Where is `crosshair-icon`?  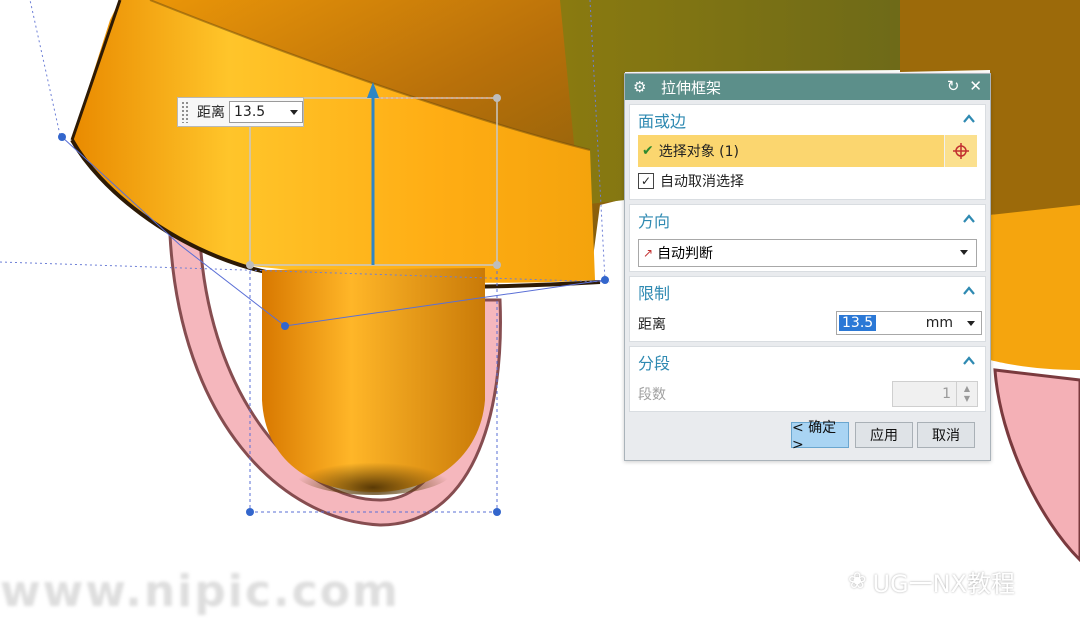 crosshair-icon is located at coordinates (960, 151).